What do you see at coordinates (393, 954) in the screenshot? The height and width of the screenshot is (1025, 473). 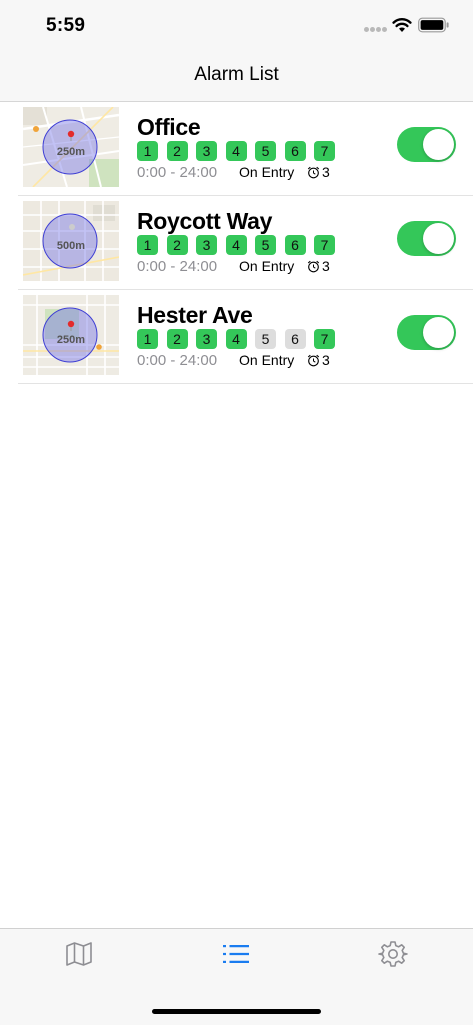 I see `gear-icon` at bounding box center [393, 954].